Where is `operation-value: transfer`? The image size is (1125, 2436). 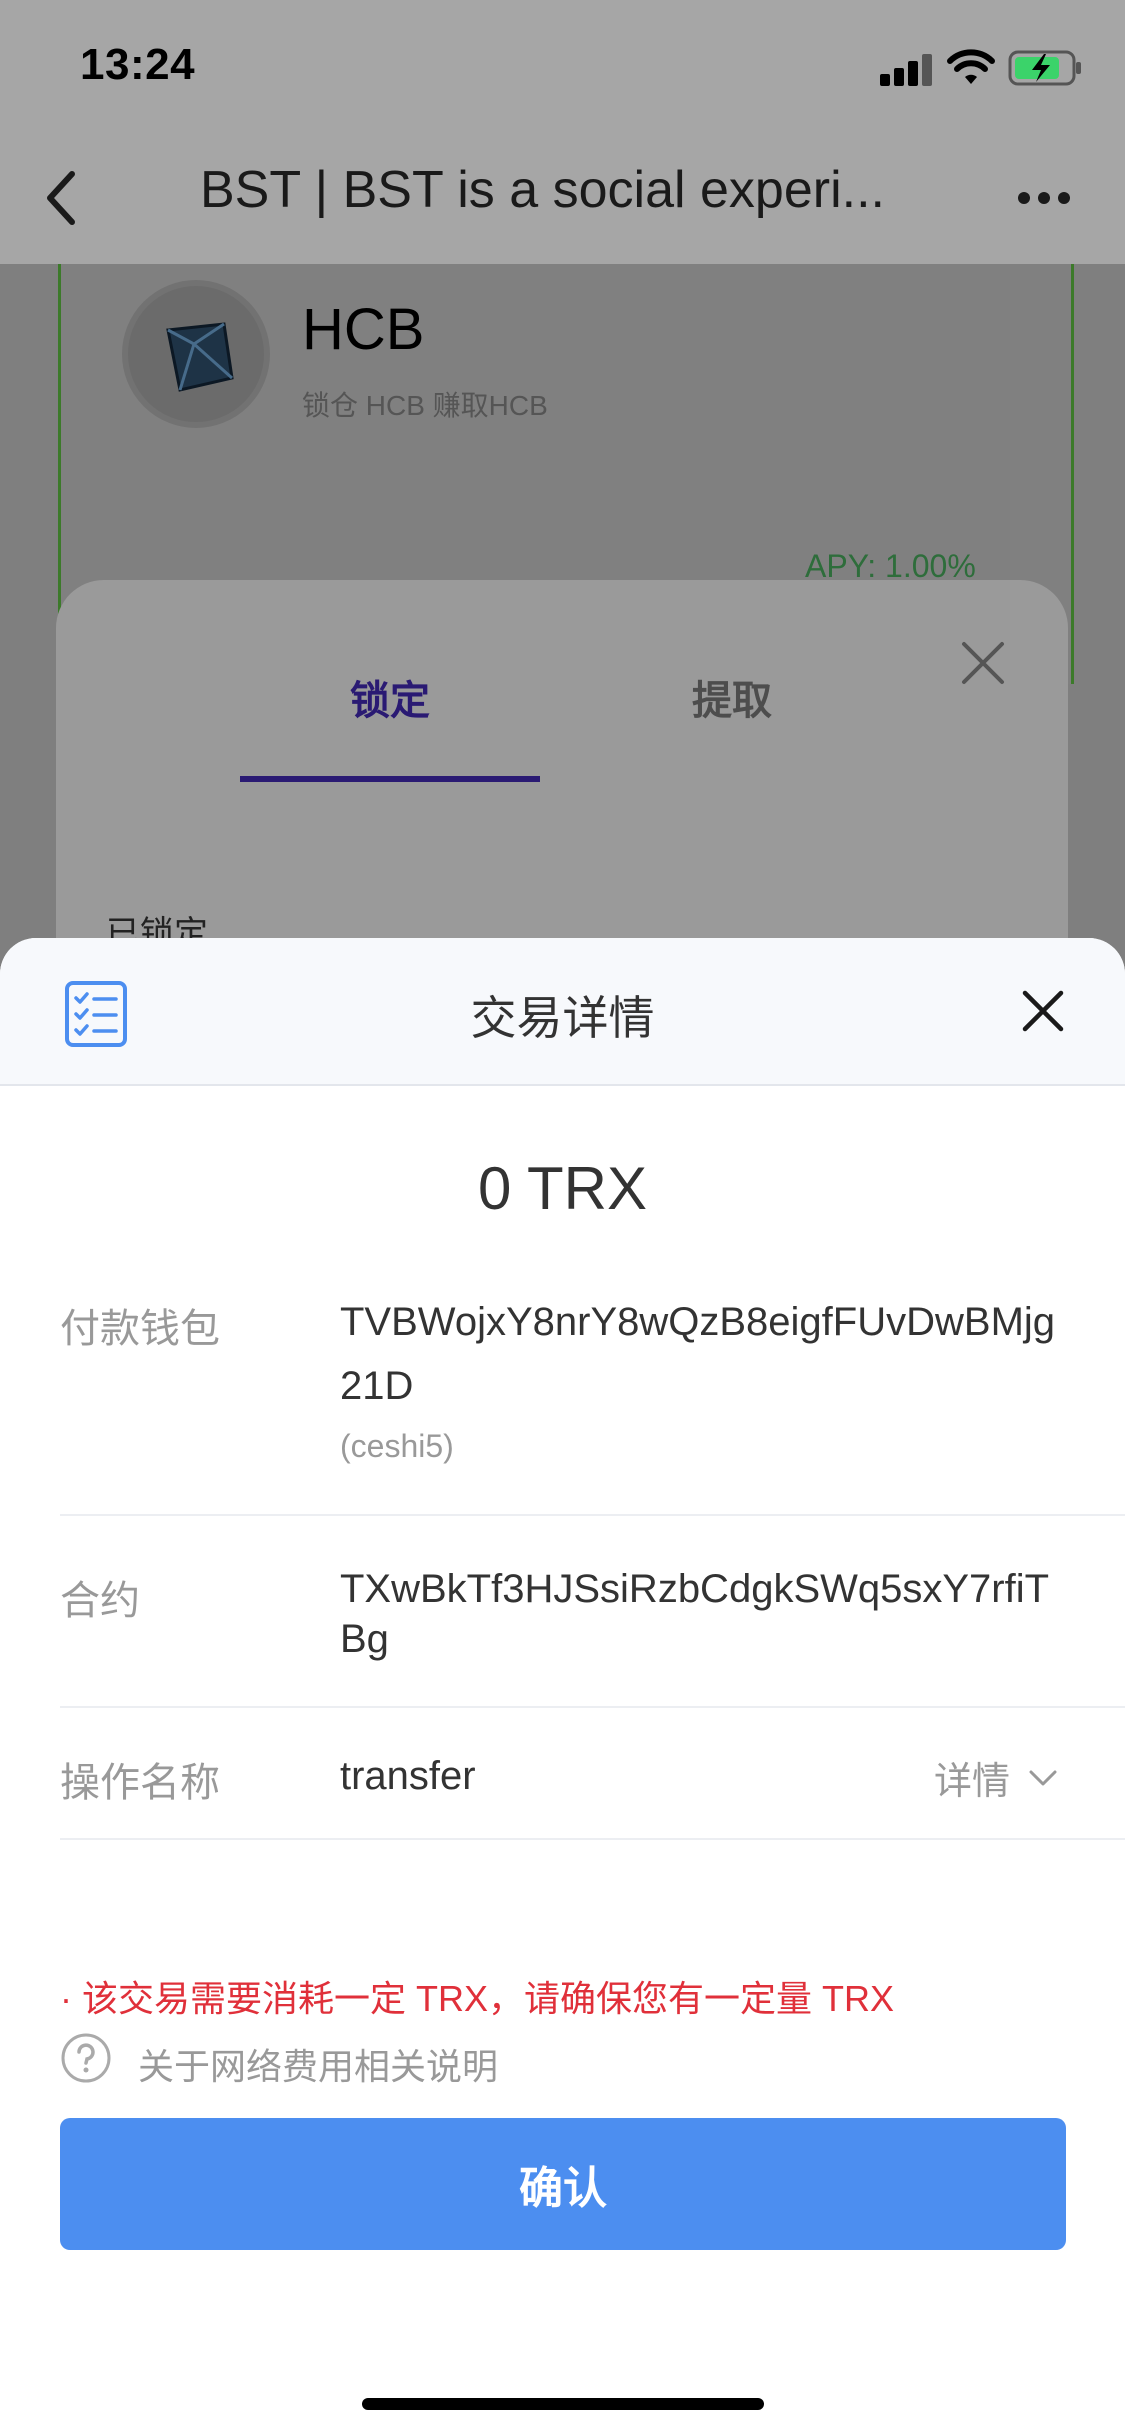
operation-value: transfer is located at coordinates (408, 1776).